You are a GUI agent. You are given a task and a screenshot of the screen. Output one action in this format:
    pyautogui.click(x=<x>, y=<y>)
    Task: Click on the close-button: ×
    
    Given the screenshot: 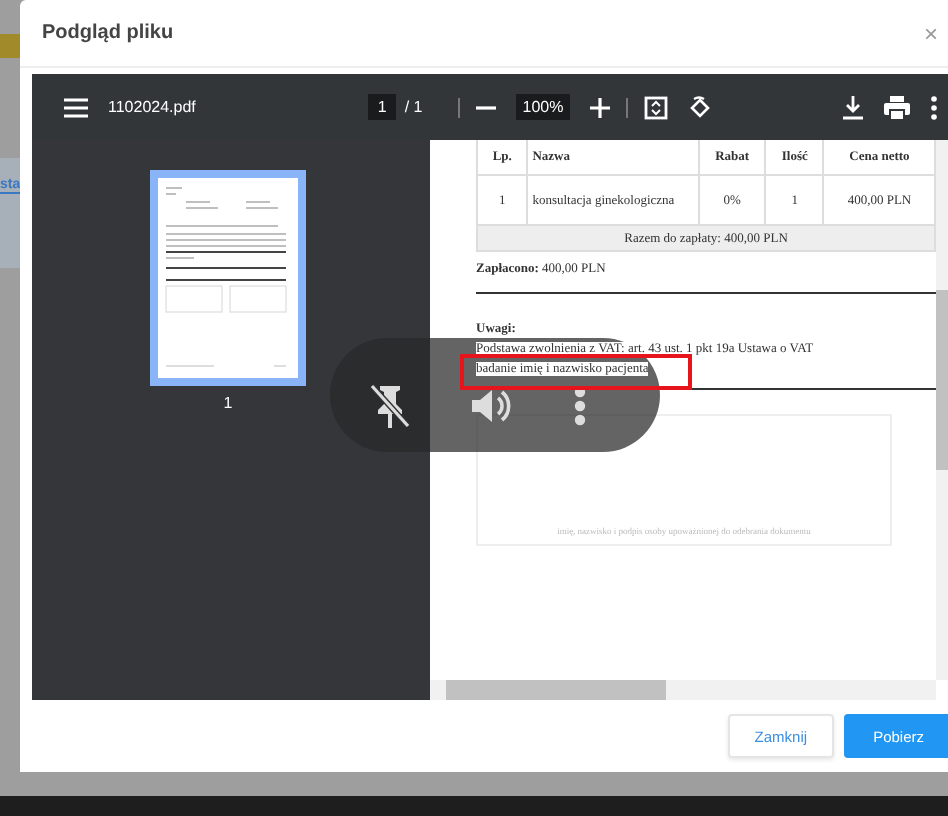 What is the action you would take?
    pyautogui.click(x=930, y=33)
    